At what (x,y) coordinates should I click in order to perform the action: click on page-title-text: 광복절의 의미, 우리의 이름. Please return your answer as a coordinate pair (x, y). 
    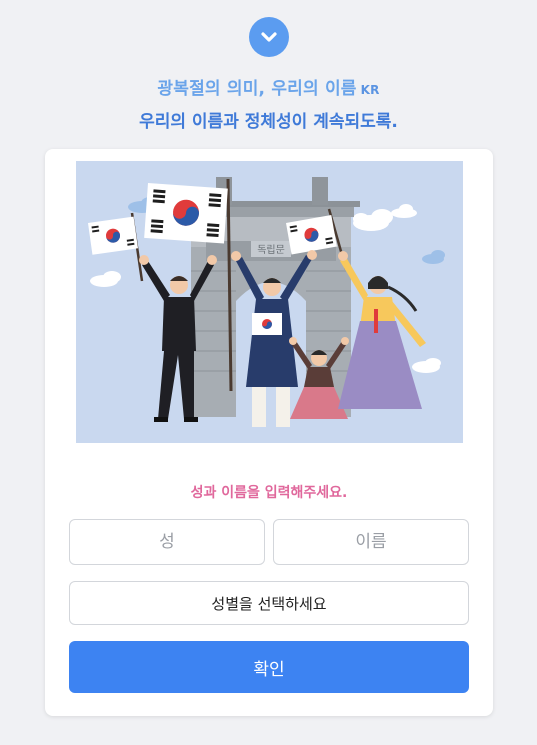
    Looking at the image, I should click on (257, 89).